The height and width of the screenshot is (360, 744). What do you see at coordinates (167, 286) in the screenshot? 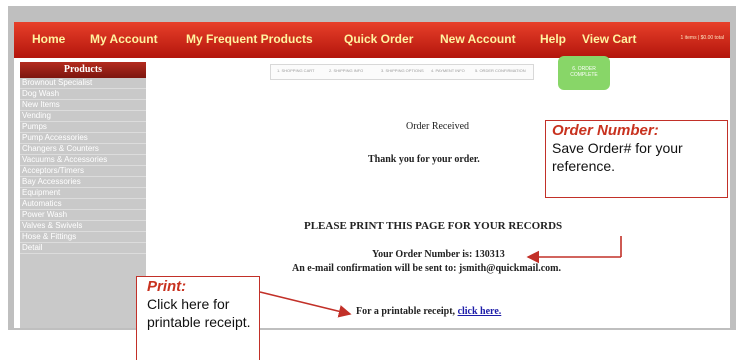
I see `print-callout-title: Print:` at bounding box center [167, 286].